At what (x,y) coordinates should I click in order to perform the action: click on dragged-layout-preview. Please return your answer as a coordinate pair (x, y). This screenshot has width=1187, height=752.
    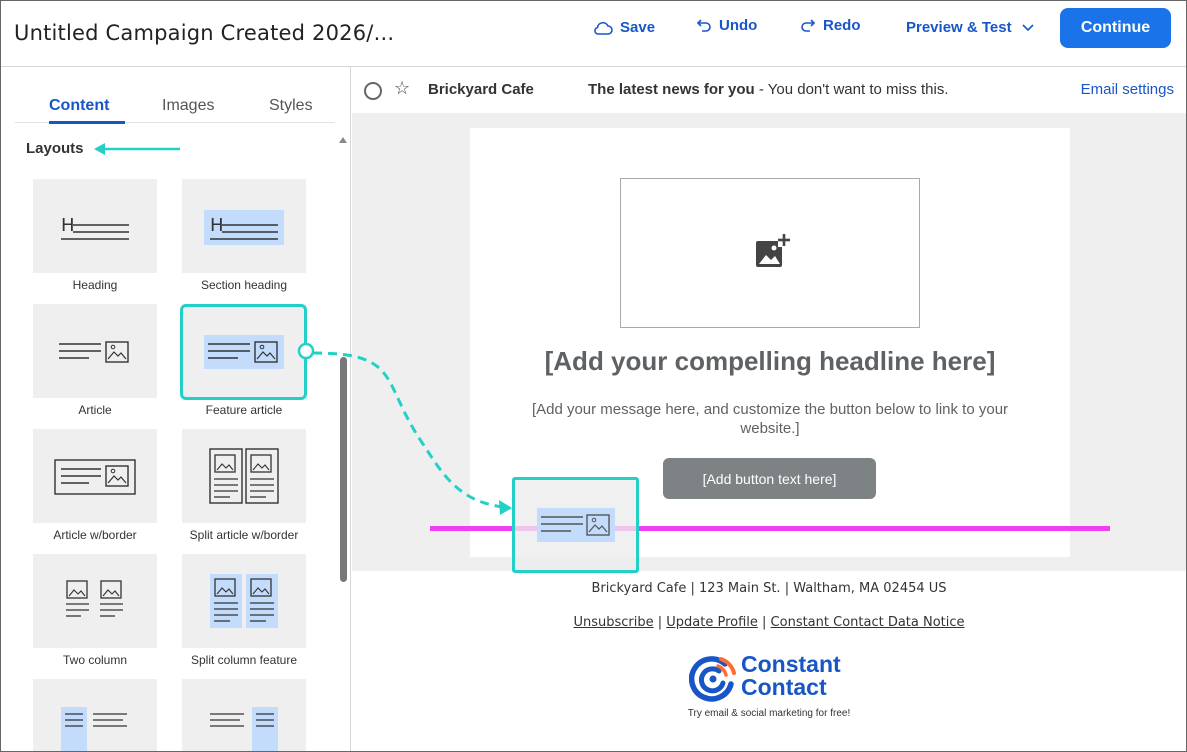
    Looking at the image, I should click on (575, 525).